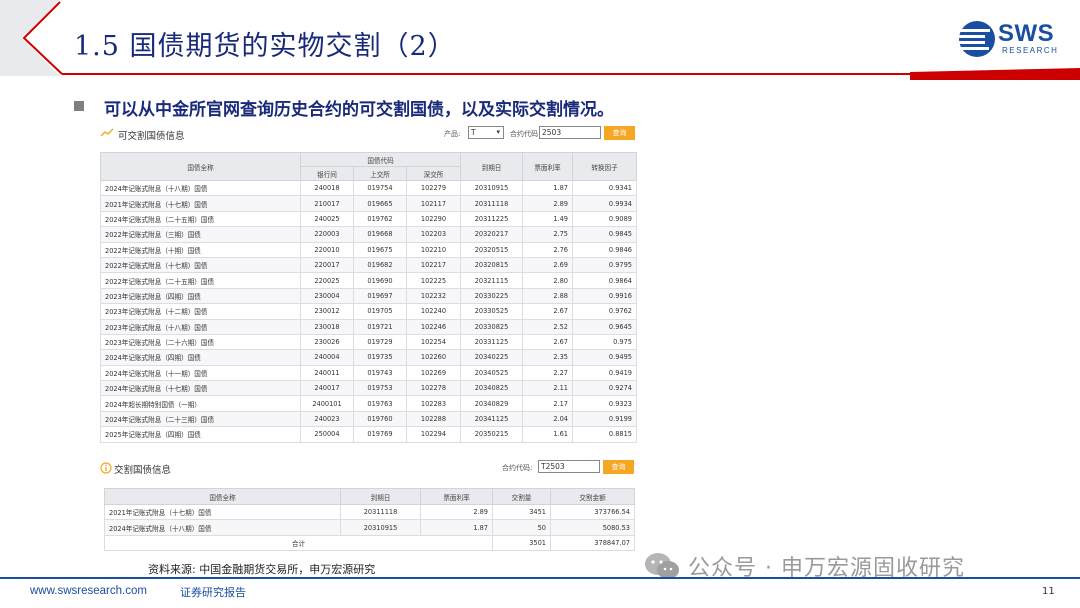 This screenshot has width=1080, height=608. I want to click on page-number: 11, so click(1048, 591).